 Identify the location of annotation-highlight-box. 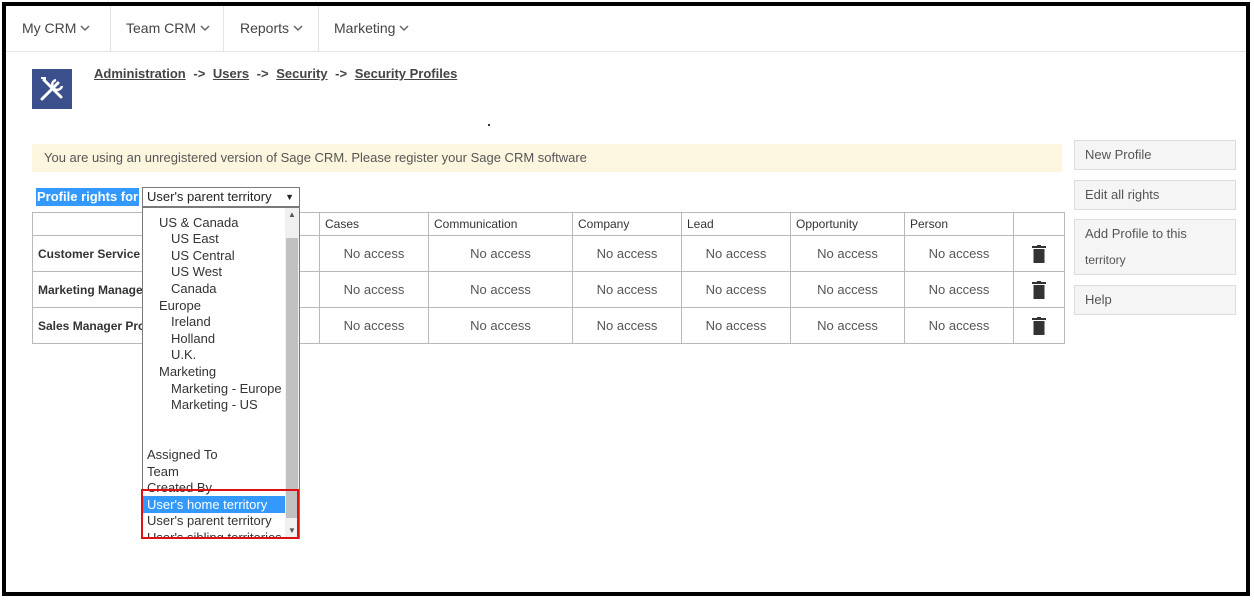
(220, 514).